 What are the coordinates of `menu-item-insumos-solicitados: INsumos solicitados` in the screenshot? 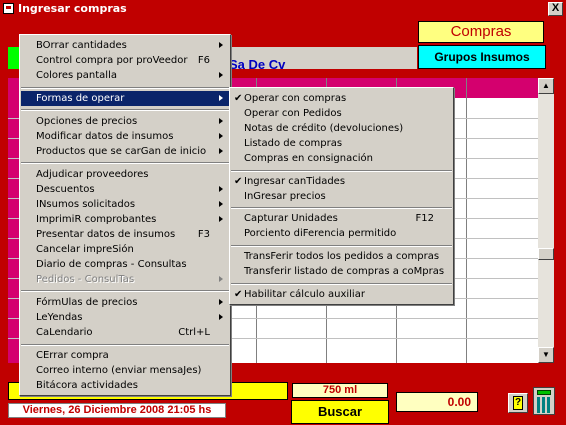 It's located at (125, 204).